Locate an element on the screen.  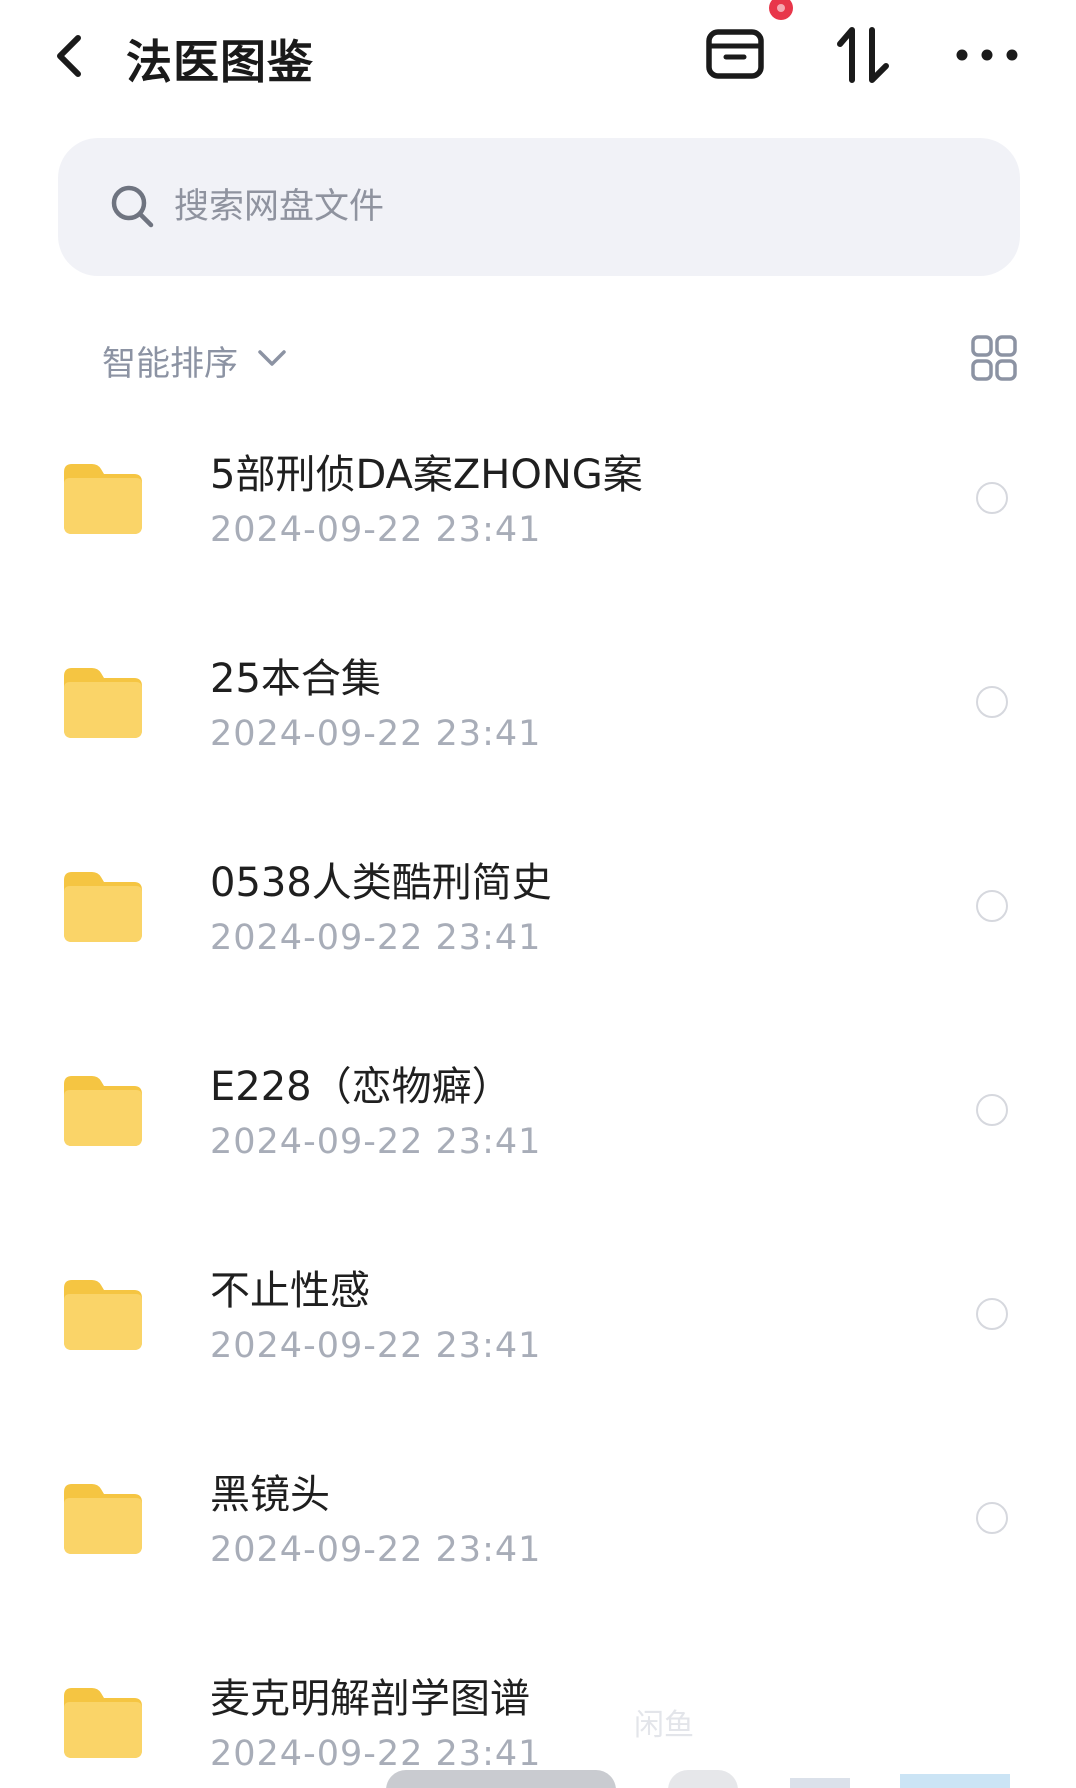
archive-button is located at coordinates (735, 53).